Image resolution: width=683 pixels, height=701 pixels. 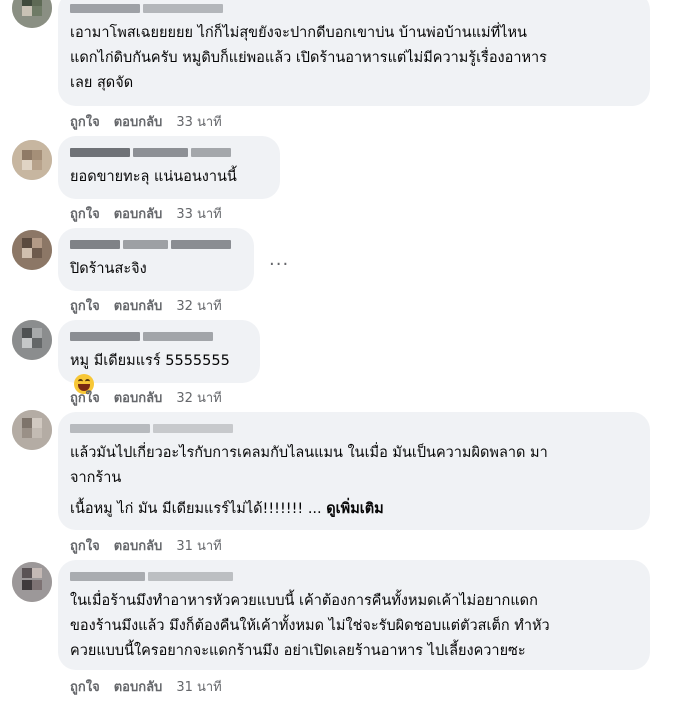 What do you see at coordinates (108, 269) in the screenshot?
I see `comment-text: ปิดร้านสะจิง` at bounding box center [108, 269].